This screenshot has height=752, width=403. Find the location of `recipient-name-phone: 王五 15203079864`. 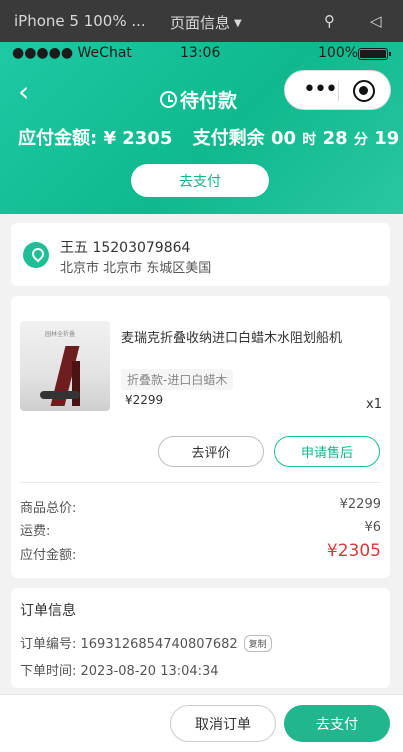

recipient-name-phone: 王五 15203079864 is located at coordinates (125, 248).